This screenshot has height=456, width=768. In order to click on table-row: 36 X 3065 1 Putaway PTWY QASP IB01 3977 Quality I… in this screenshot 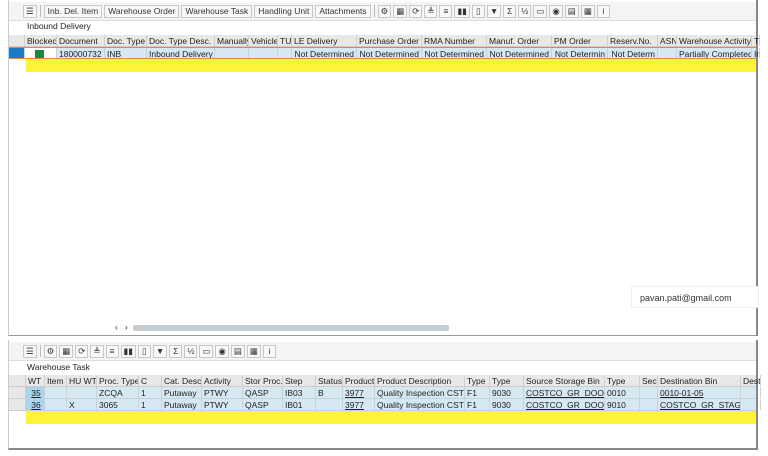, I will do `click(385, 405)`.